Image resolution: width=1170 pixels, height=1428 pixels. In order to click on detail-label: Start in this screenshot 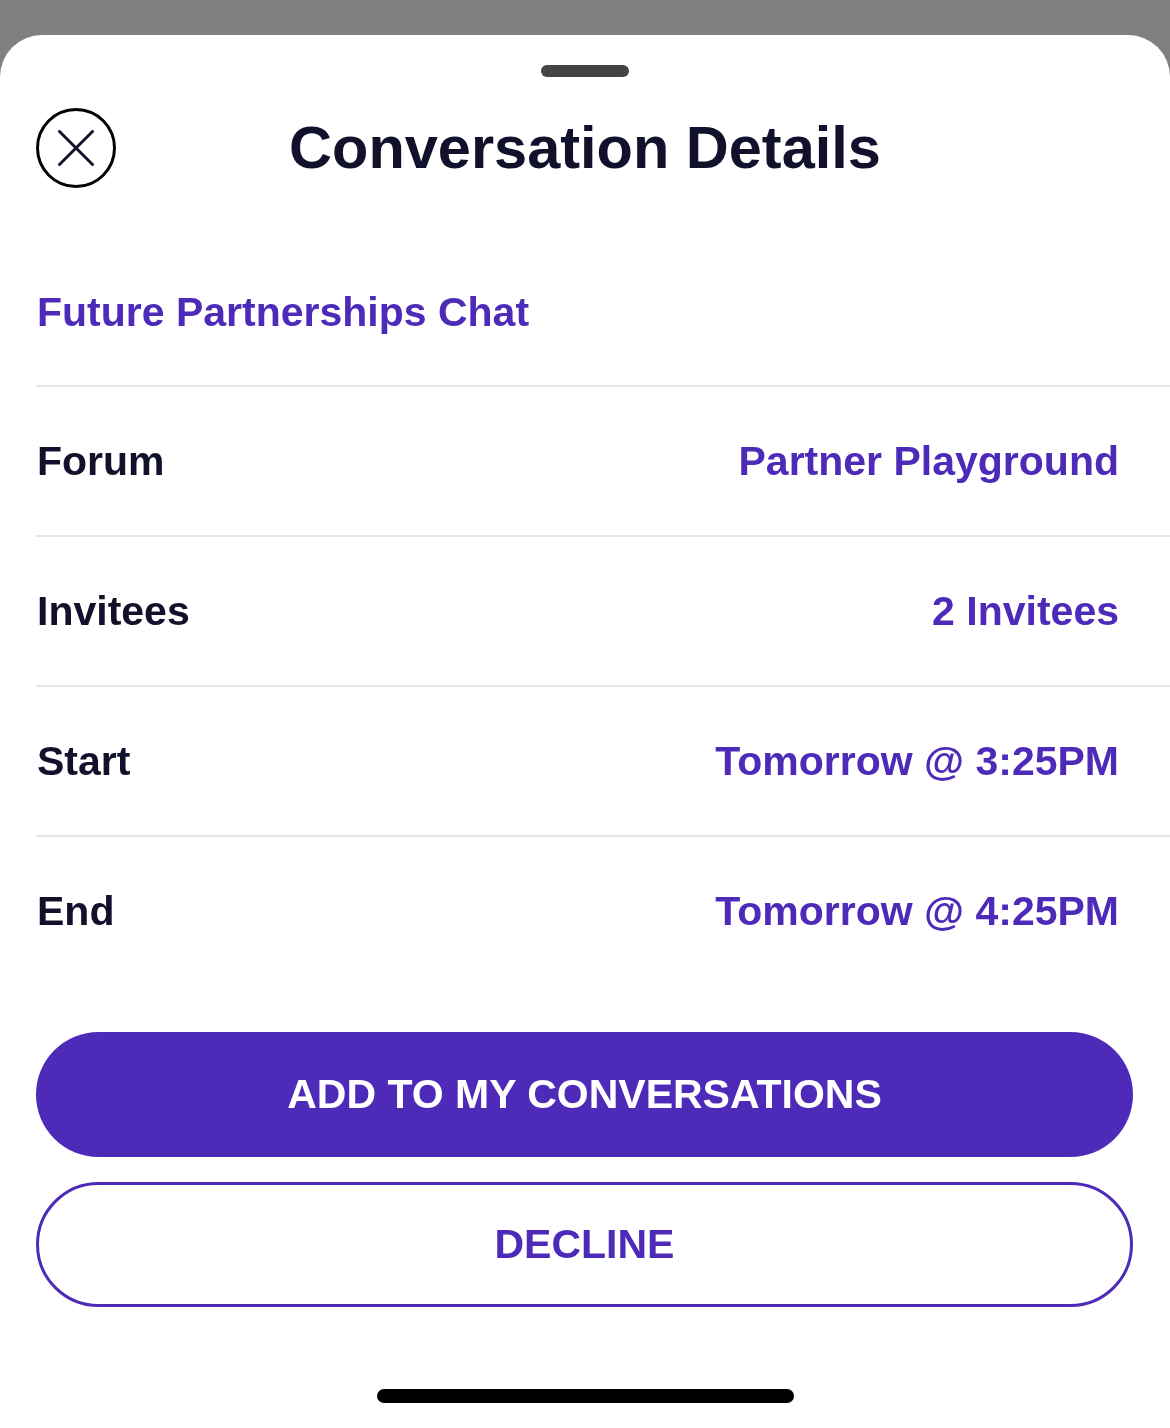, I will do `click(84, 761)`.